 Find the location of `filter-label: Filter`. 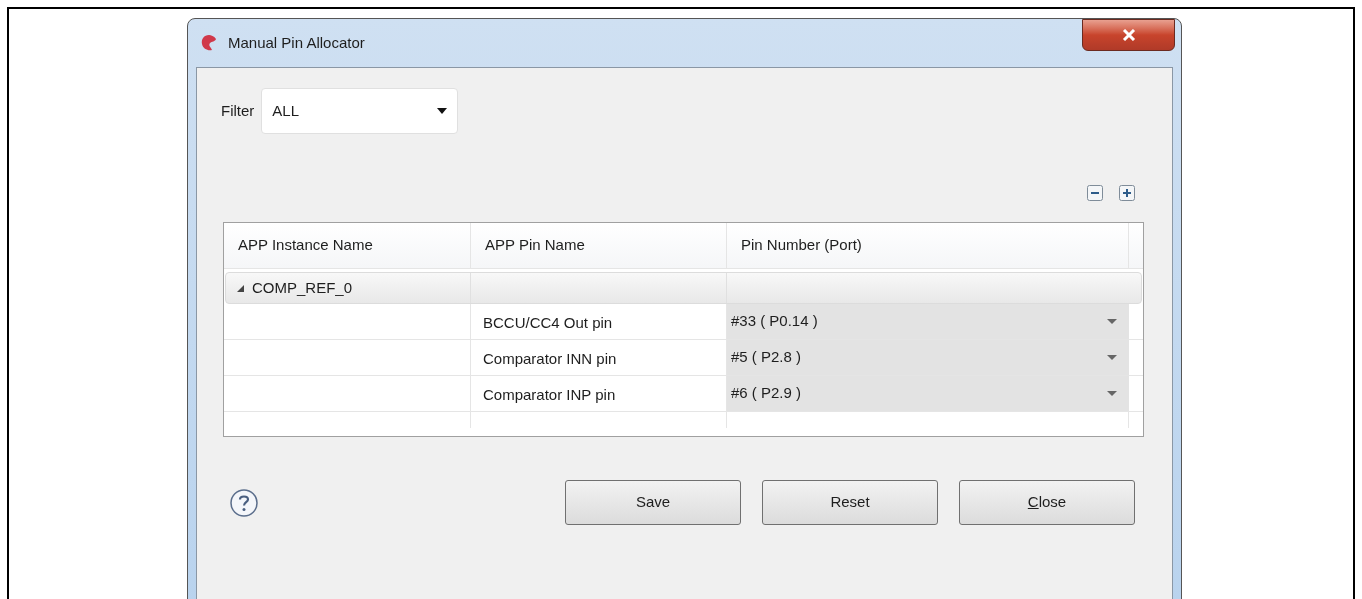

filter-label: Filter is located at coordinates (238, 110).